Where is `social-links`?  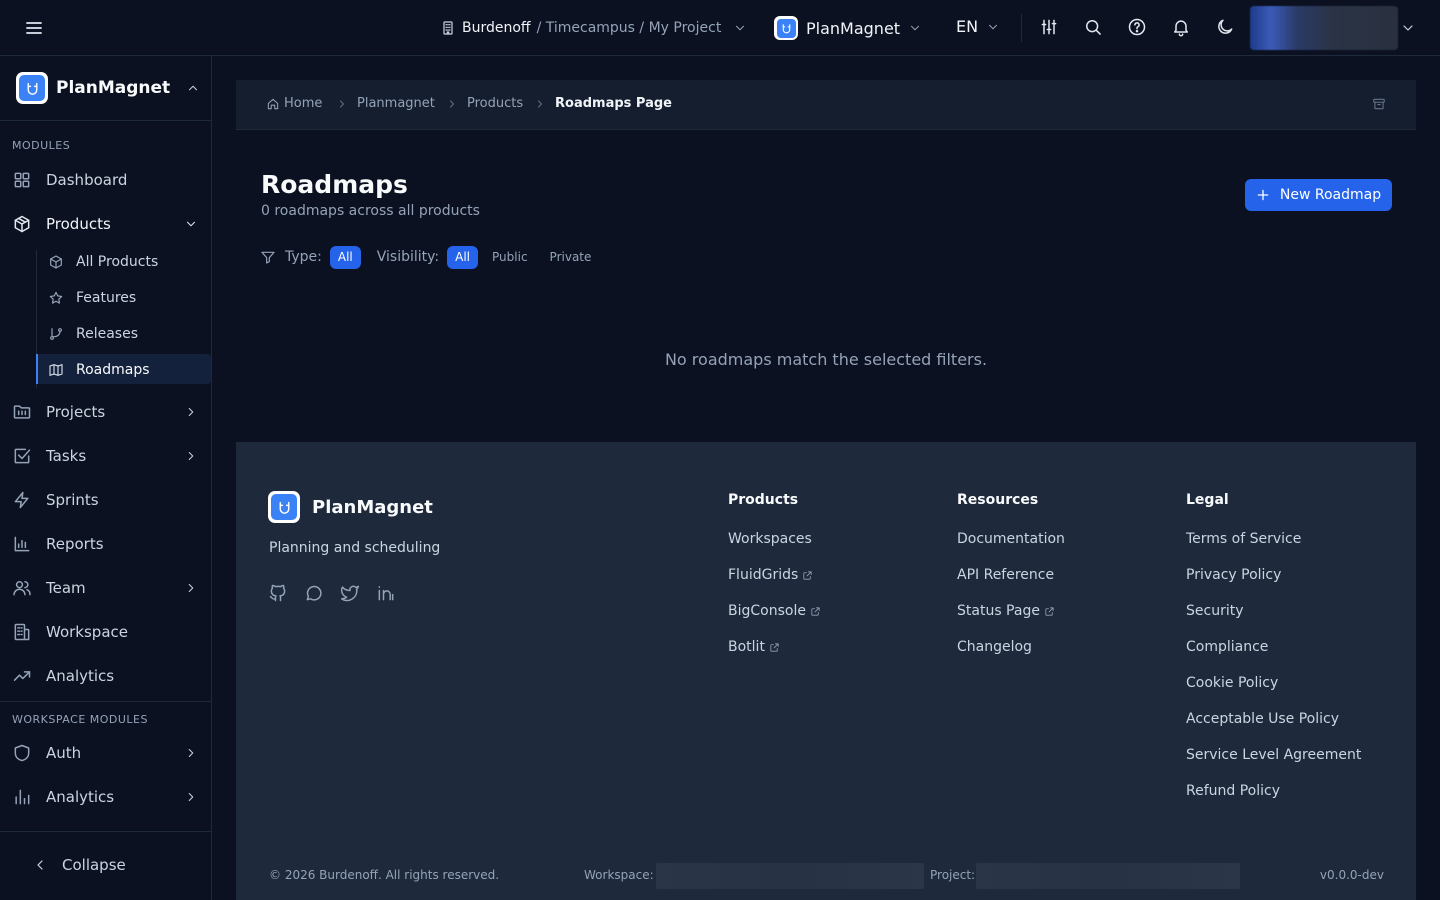
social-links is located at coordinates (332, 593).